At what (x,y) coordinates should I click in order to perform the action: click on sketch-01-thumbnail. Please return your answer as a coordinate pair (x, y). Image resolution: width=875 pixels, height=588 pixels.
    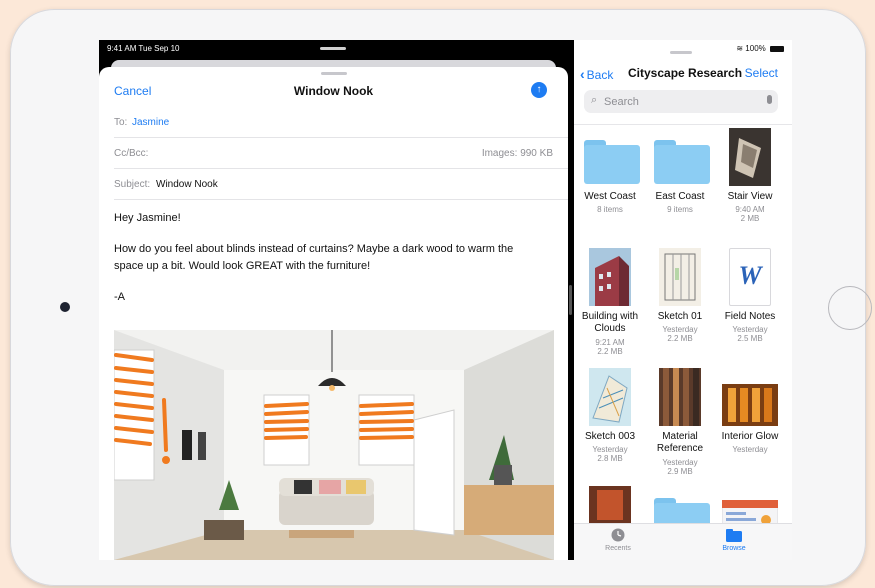
    Looking at the image, I should click on (680, 277).